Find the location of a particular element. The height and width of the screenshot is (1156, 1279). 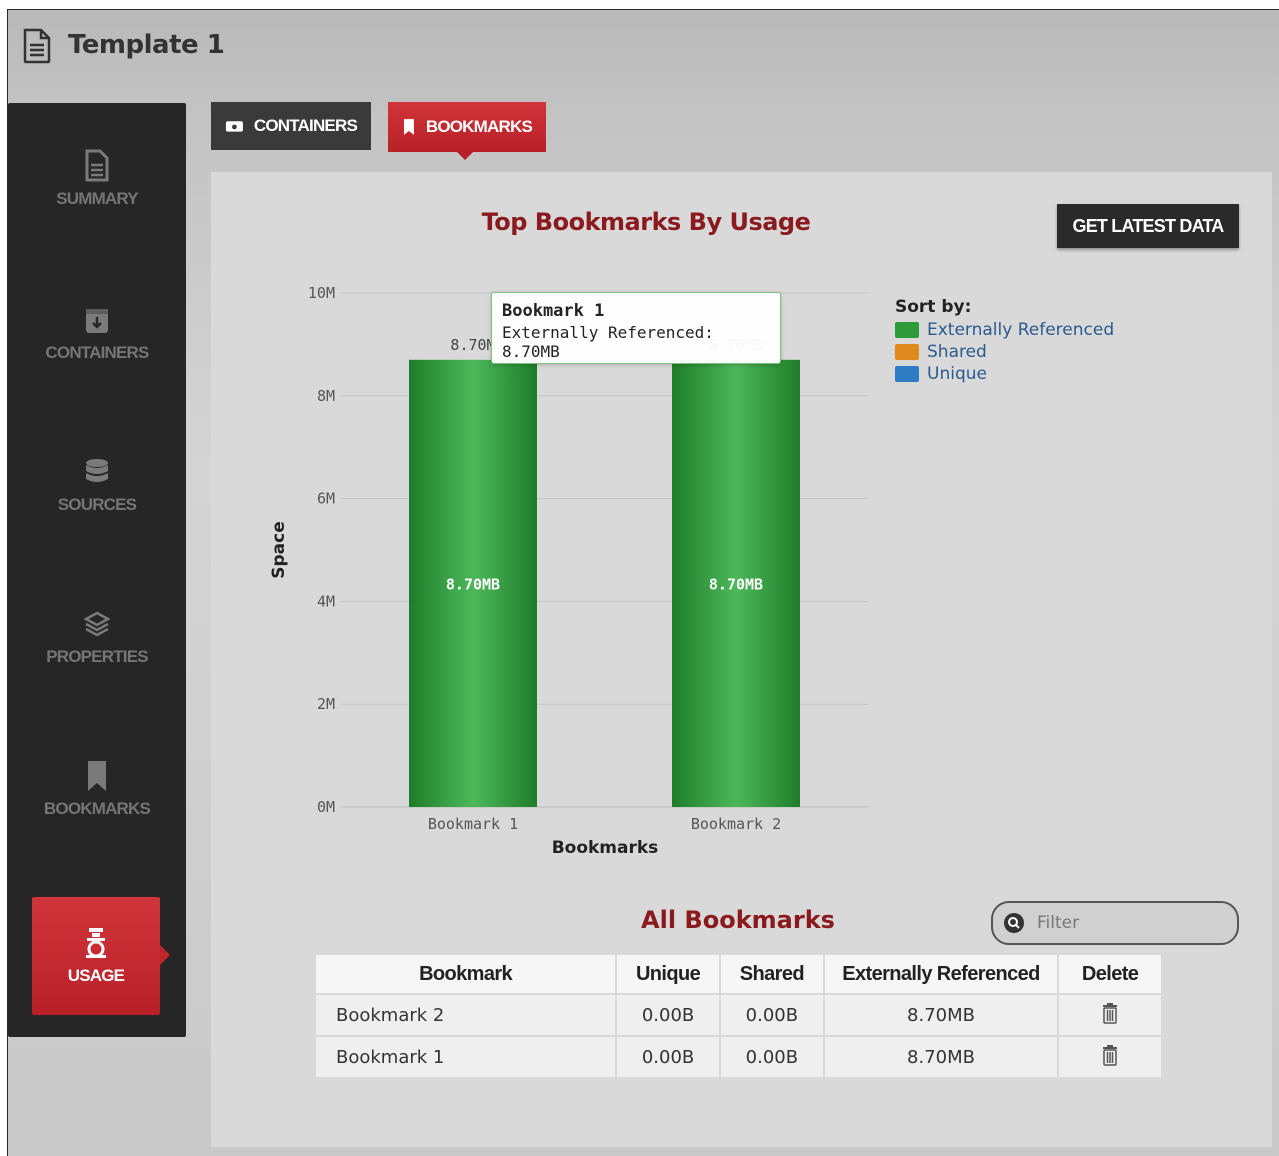

get-latest-data-button: GET LATEST DATA is located at coordinates (1148, 226).